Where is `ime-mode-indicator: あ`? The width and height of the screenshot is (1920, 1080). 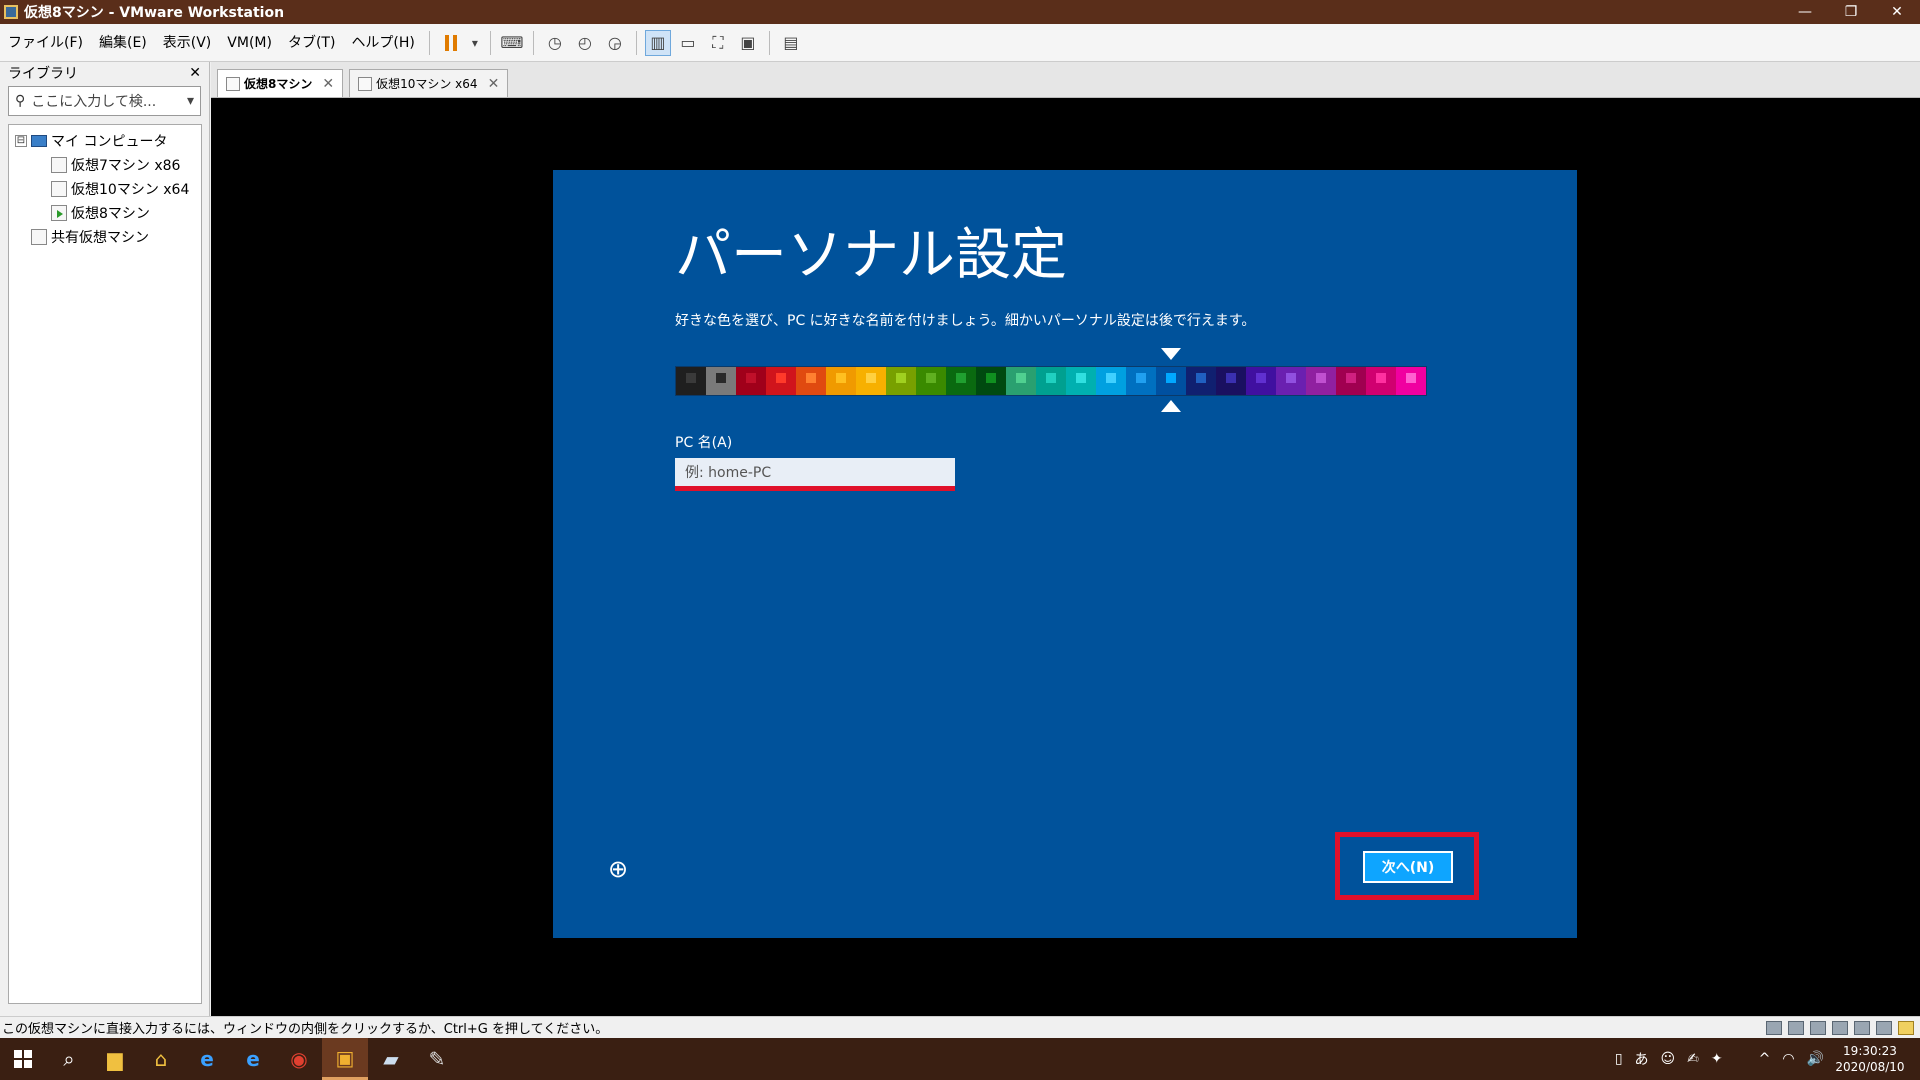
ime-mode-indicator: あ is located at coordinates (1642, 1059).